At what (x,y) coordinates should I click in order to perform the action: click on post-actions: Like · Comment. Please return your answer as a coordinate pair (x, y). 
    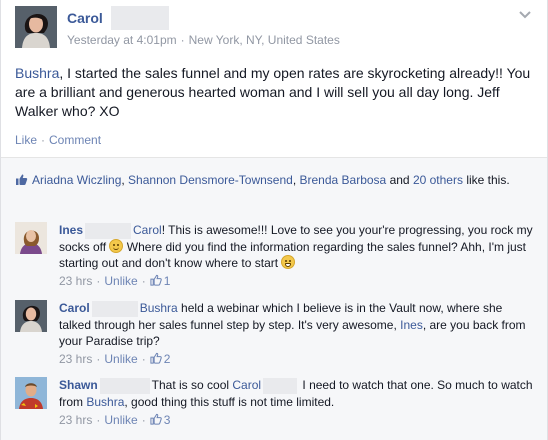
    Looking at the image, I should click on (58, 140).